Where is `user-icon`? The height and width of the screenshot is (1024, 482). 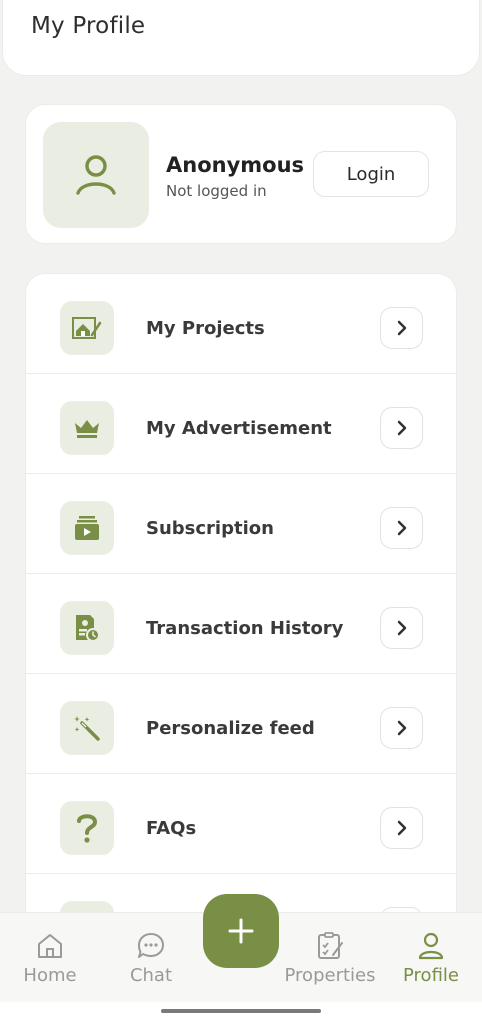
user-icon is located at coordinates (96, 175).